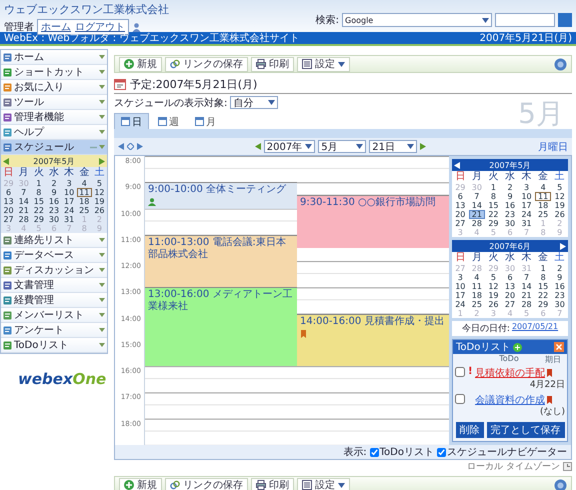 Image resolution: width=576 pixels, height=490 pixels. Describe the element at coordinates (54, 345) in the screenshot. I see `sidebar-item: ToDoリスト` at that location.